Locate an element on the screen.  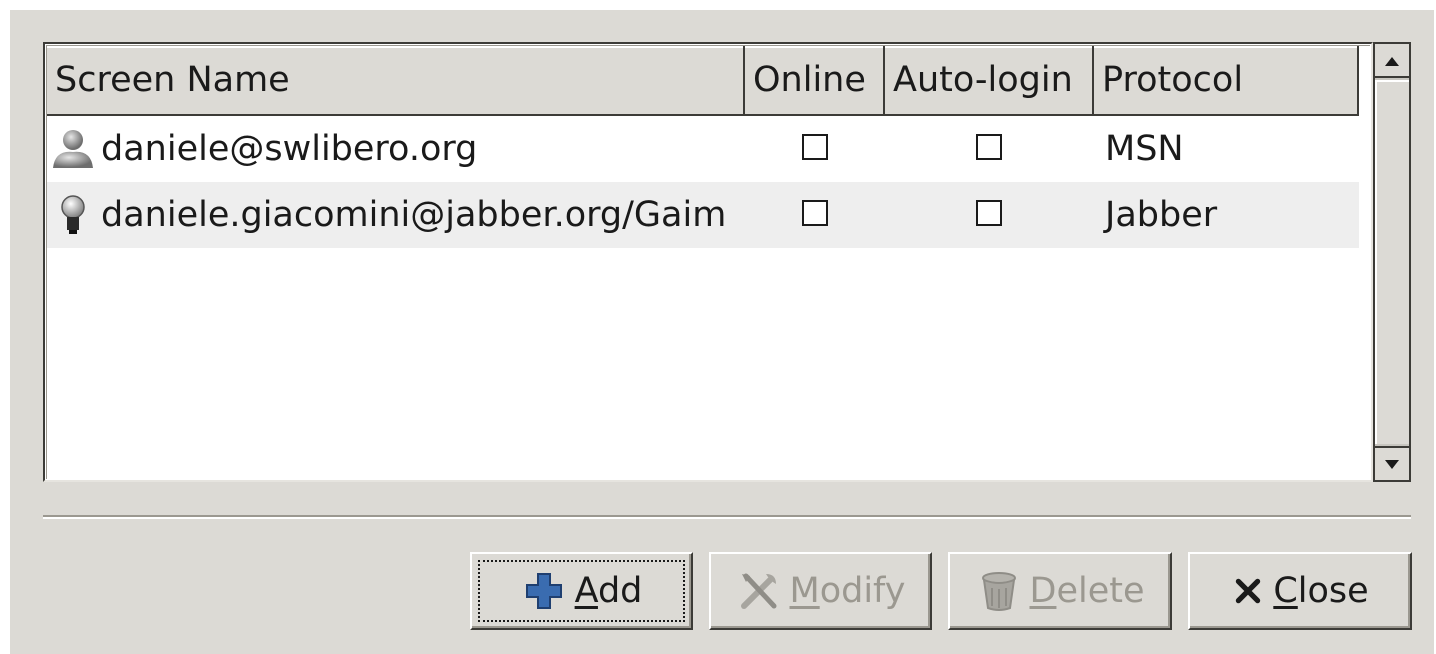
screen-name-cell: daniele@swlibero.org is located at coordinates (289, 149).